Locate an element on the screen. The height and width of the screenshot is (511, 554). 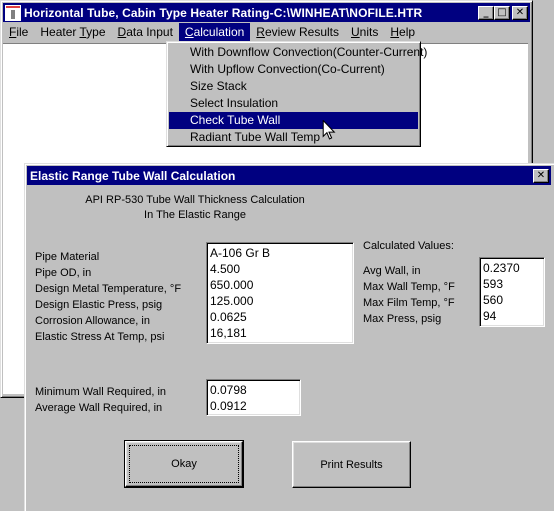
menu-units: Units is located at coordinates (364, 32).